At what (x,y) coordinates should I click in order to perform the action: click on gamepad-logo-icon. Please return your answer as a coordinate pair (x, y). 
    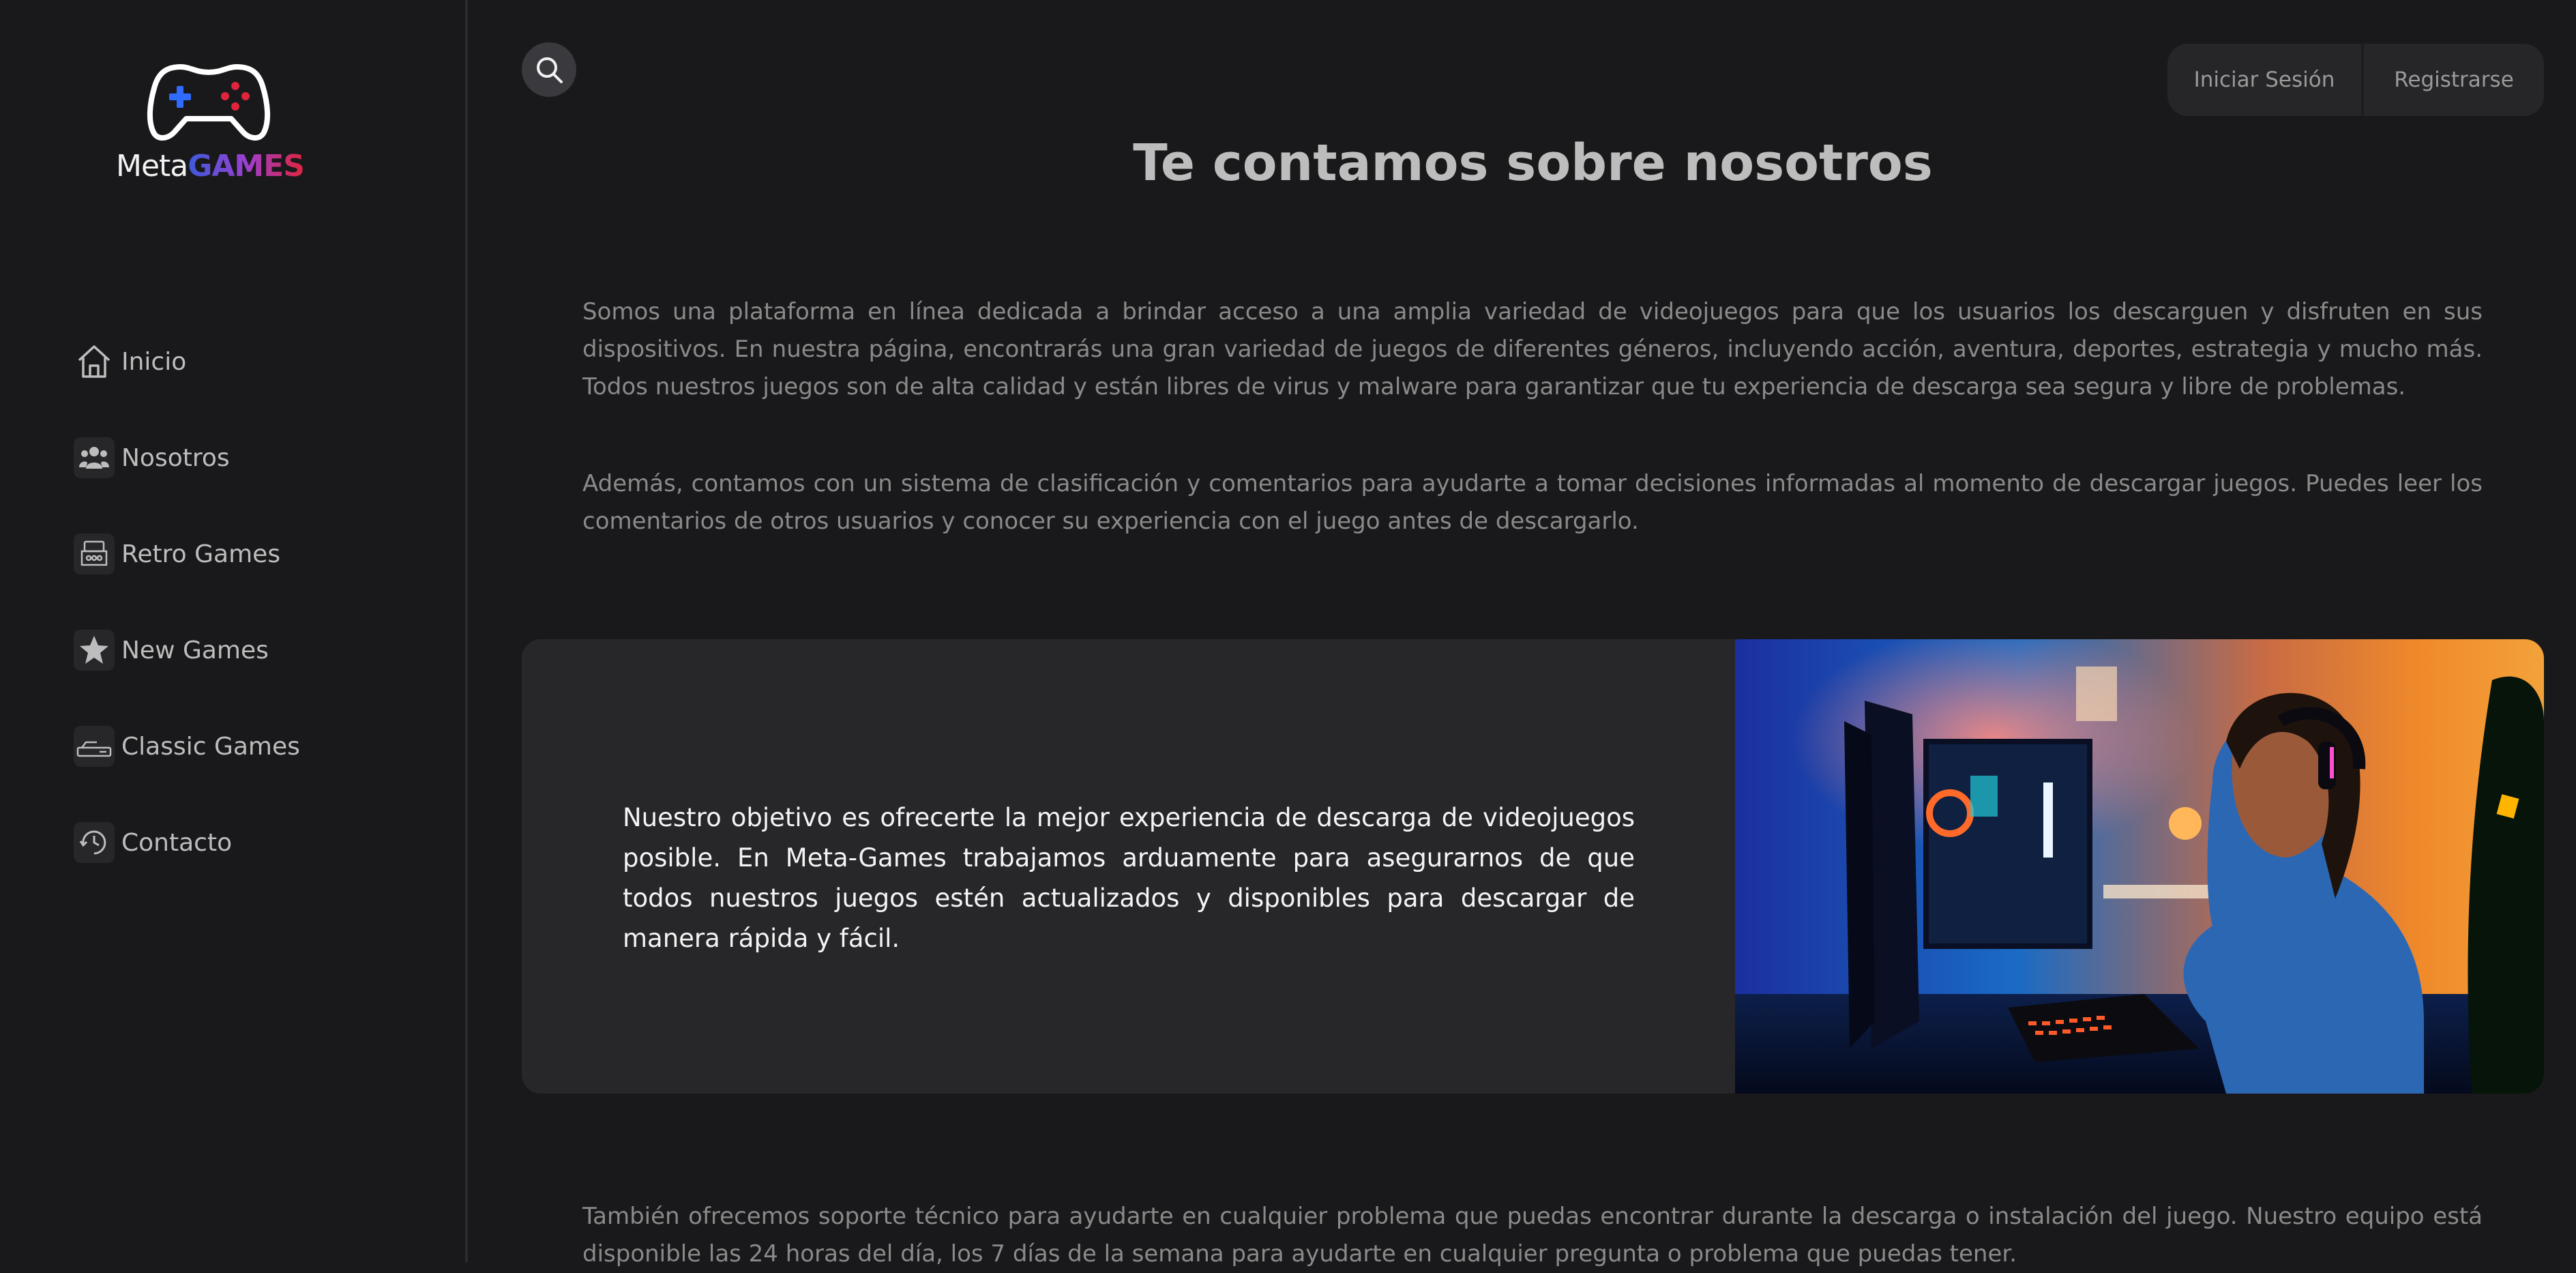
    Looking at the image, I should click on (209, 102).